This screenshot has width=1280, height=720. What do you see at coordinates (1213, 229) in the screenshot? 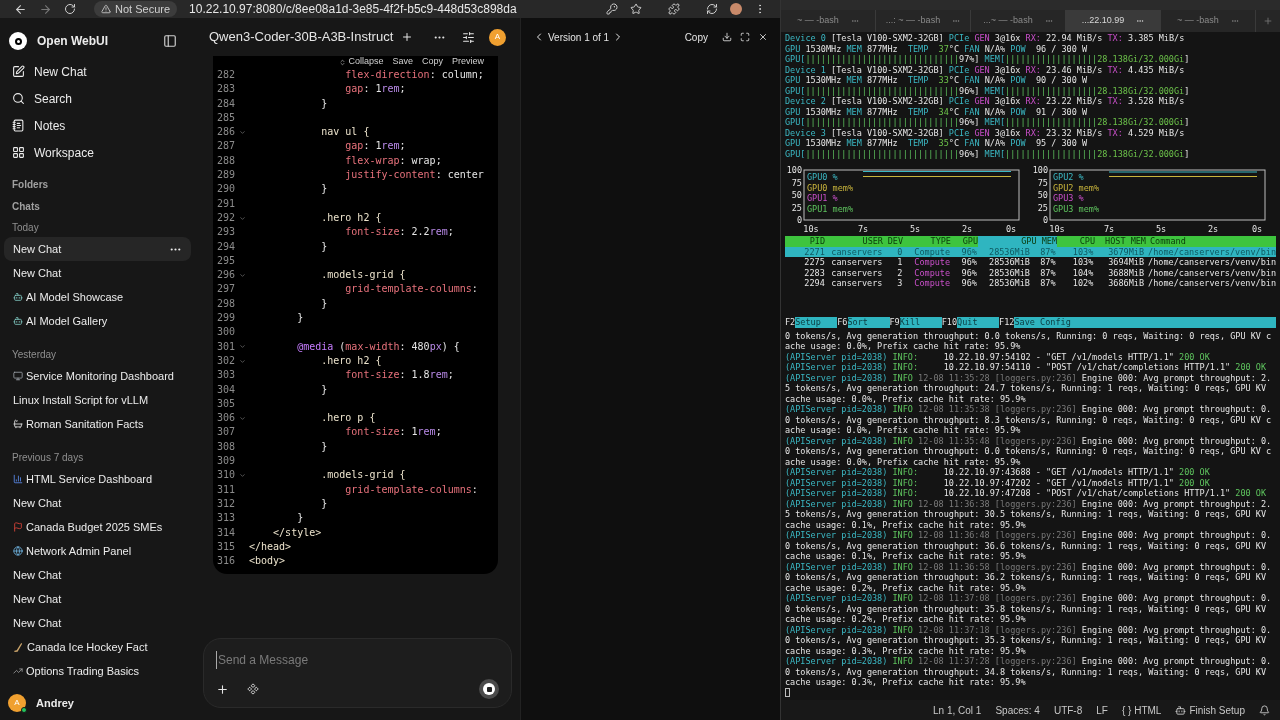
I see `x-tick-label: 2s` at bounding box center [1213, 229].